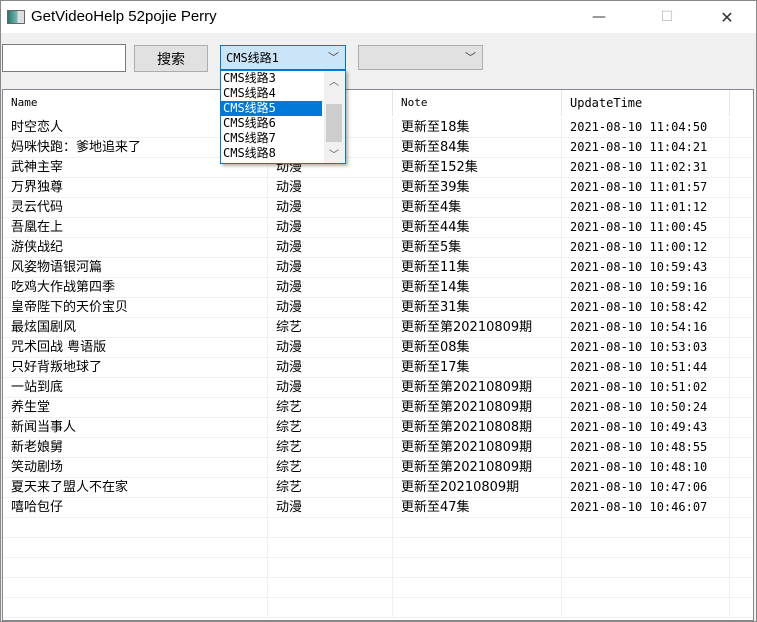 This screenshot has width=757, height=622. What do you see at coordinates (334, 123) in the screenshot?
I see `scrollbar-thumb` at bounding box center [334, 123].